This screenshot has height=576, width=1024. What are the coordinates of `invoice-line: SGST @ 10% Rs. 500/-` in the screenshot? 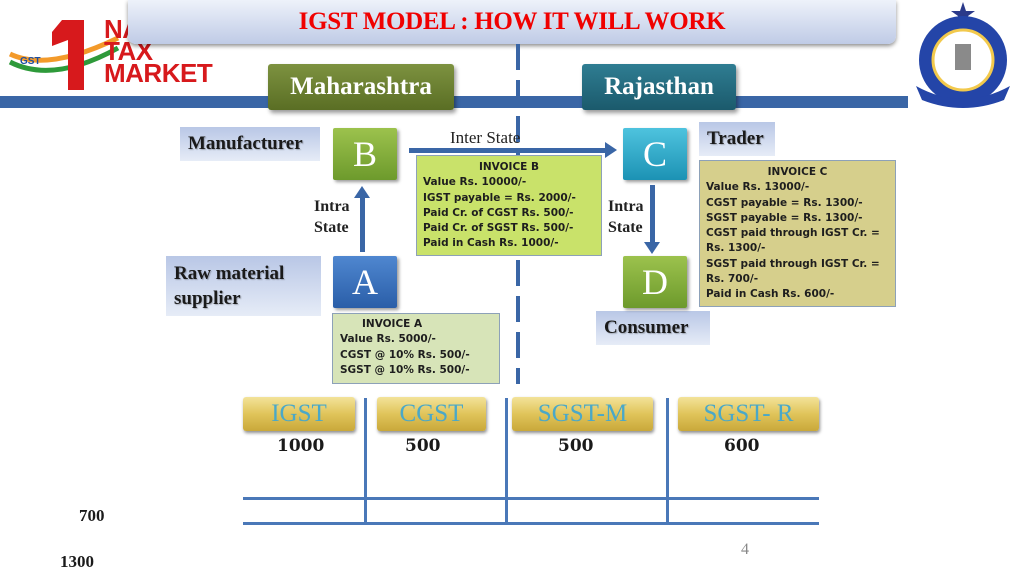 It's located at (405, 369).